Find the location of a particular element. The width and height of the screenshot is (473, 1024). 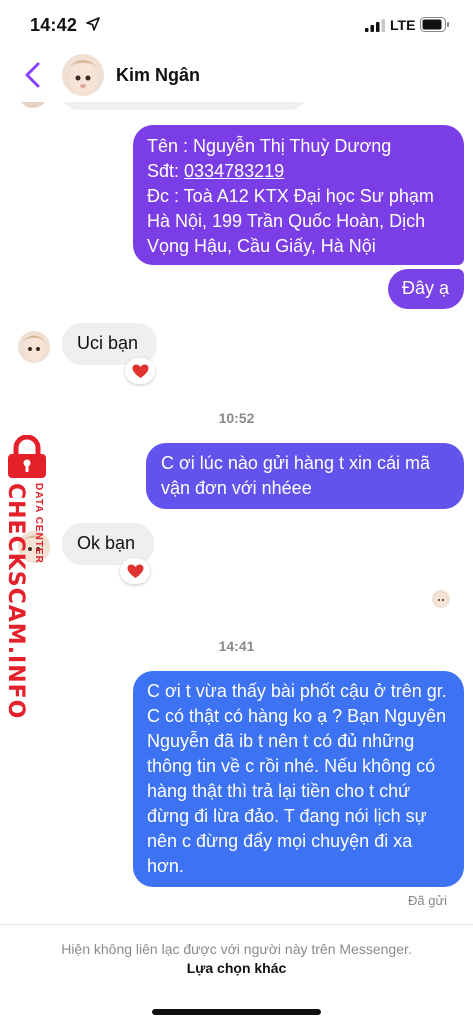

contact-avatar is located at coordinates (83, 75).